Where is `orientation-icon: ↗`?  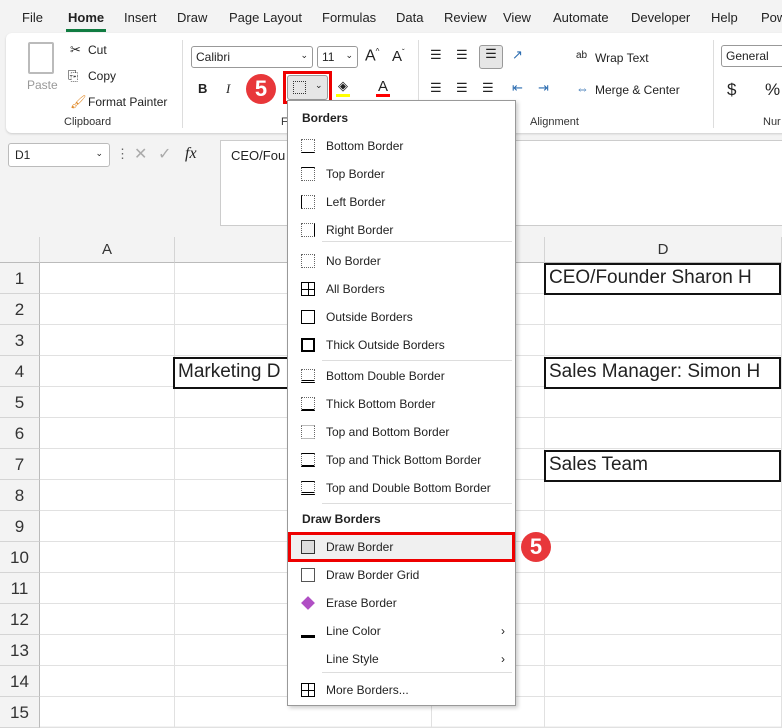 orientation-icon: ↗ is located at coordinates (517, 55).